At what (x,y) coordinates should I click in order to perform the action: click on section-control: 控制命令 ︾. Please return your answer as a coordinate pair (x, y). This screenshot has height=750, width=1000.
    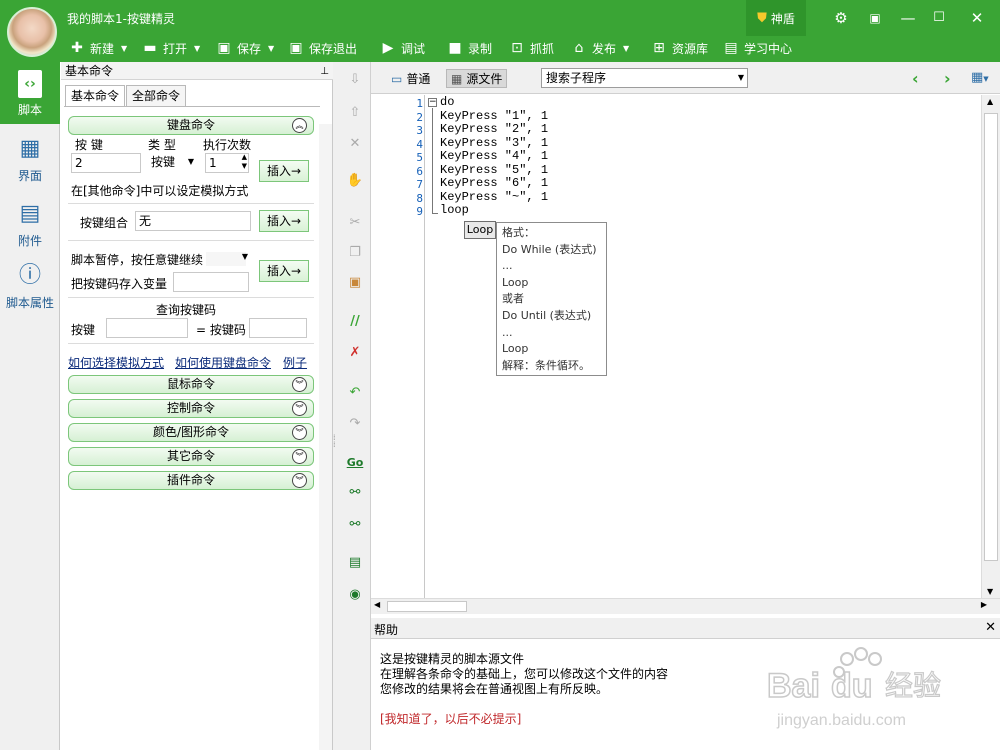
    Looking at the image, I should click on (191, 408).